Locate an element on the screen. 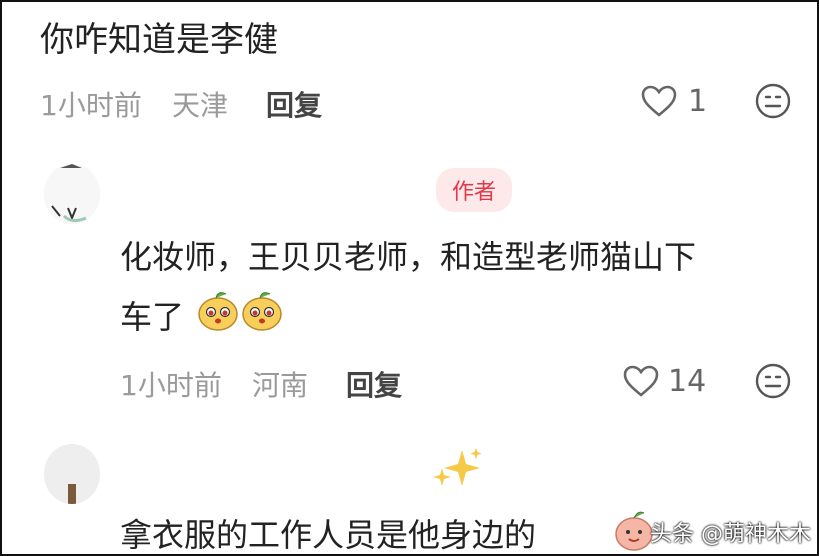 The image size is (819, 556). comment-1-emoji-button is located at coordinates (773, 103).